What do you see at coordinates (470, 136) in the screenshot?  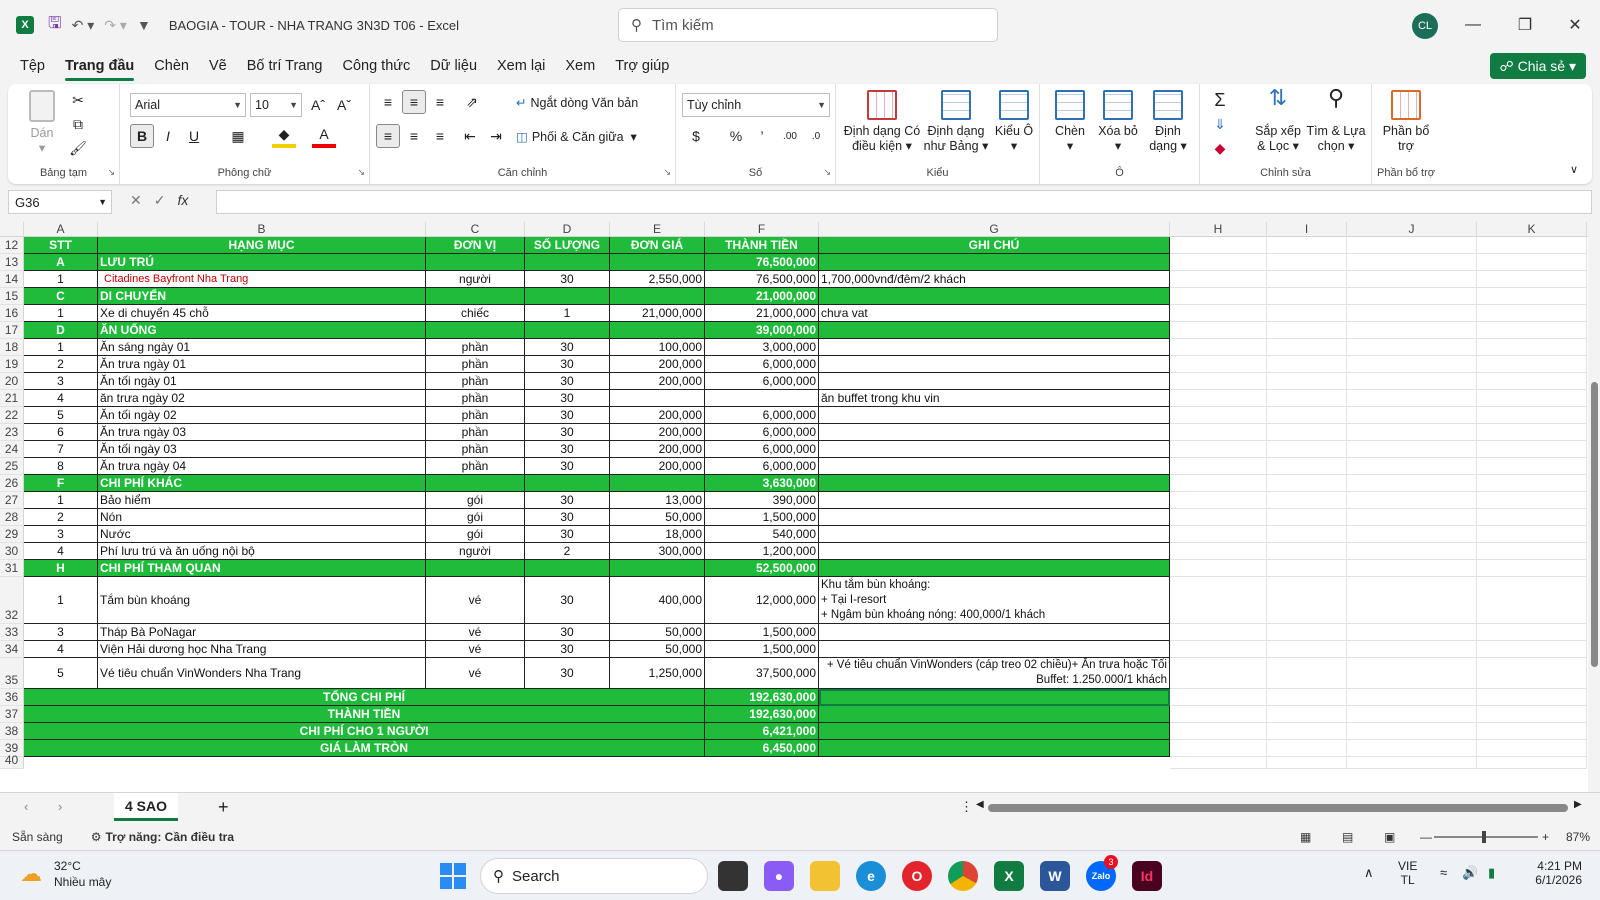 I see `decrease-indent-icon: ⇤` at bounding box center [470, 136].